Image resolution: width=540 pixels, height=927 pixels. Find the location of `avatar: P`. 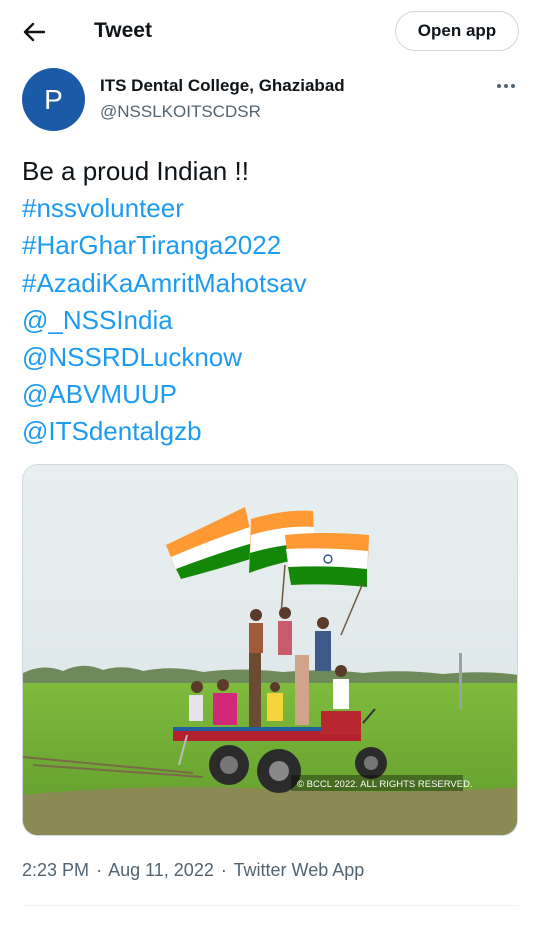

avatar: P is located at coordinates (53, 99).